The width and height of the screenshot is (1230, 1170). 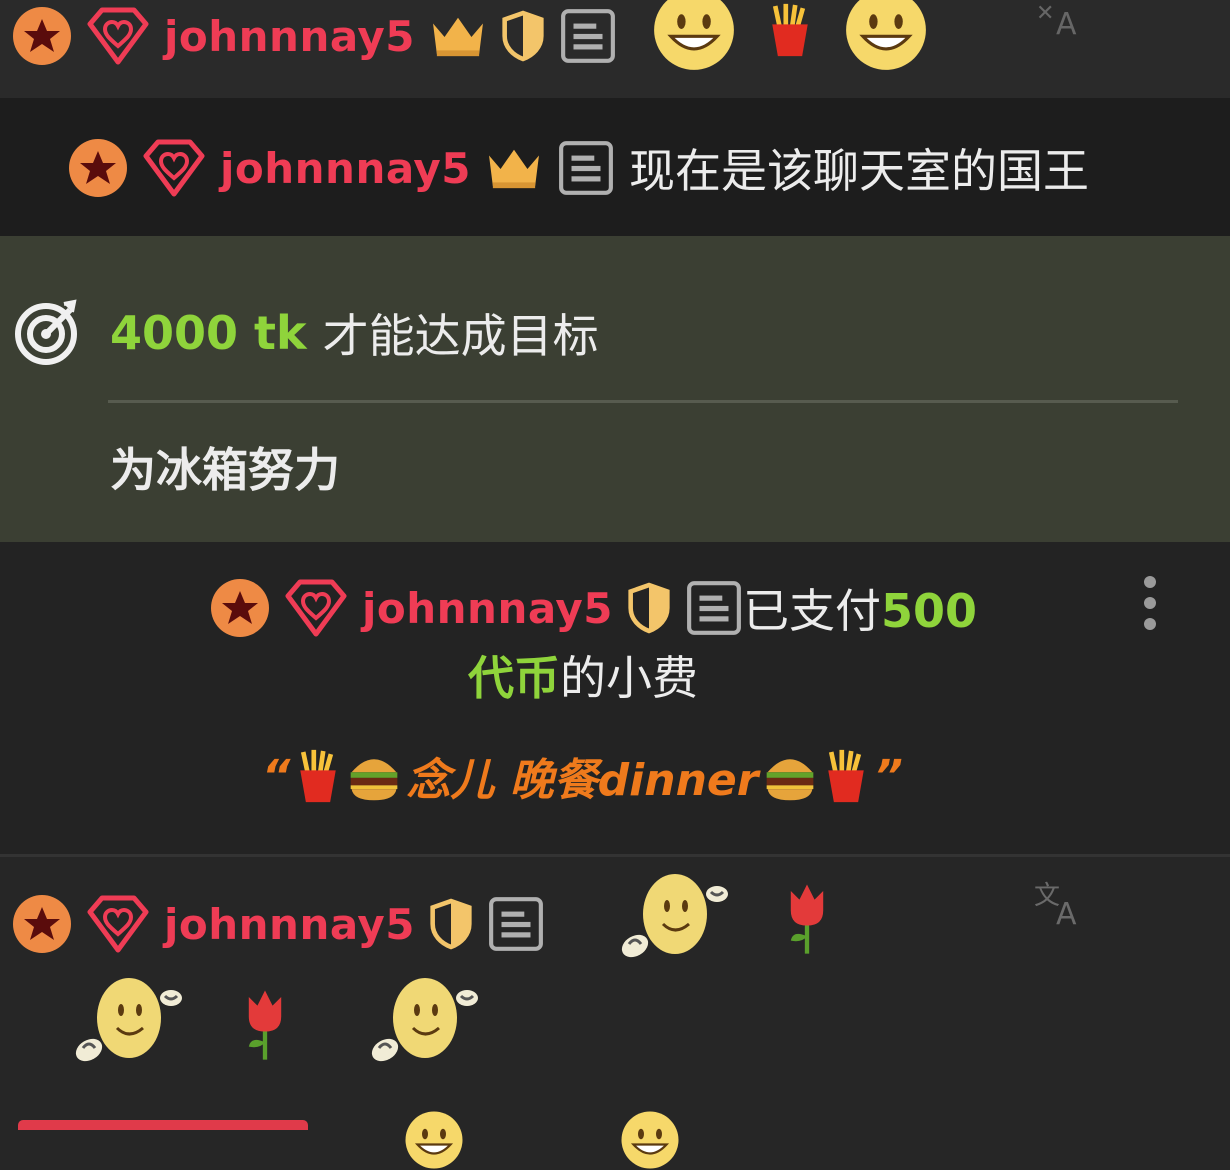 I want to click on translate-icon: ✕ A, so click(x=1061, y=20).